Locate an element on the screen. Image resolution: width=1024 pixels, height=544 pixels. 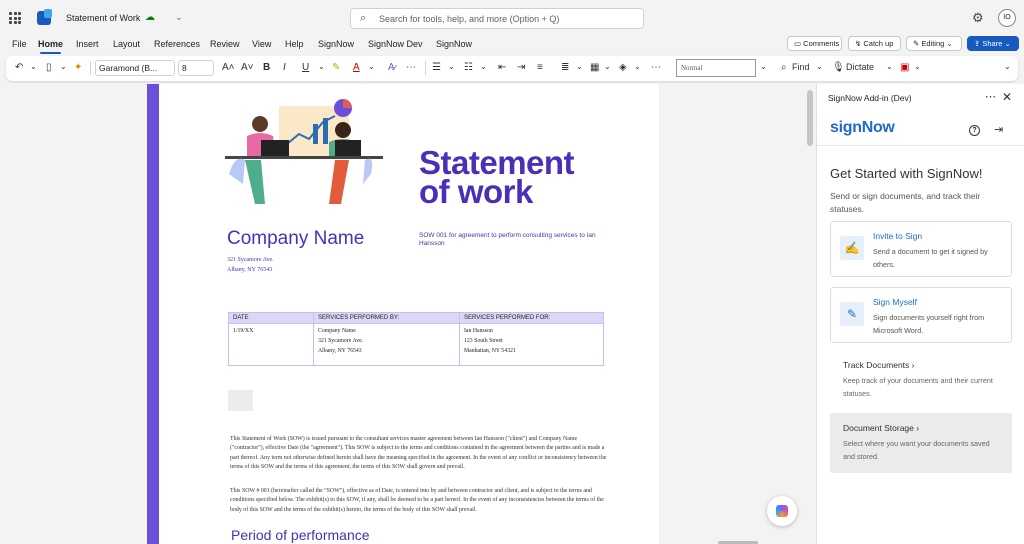
cell-line: Albany, NY 76543 is located at coordinates (340, 351).